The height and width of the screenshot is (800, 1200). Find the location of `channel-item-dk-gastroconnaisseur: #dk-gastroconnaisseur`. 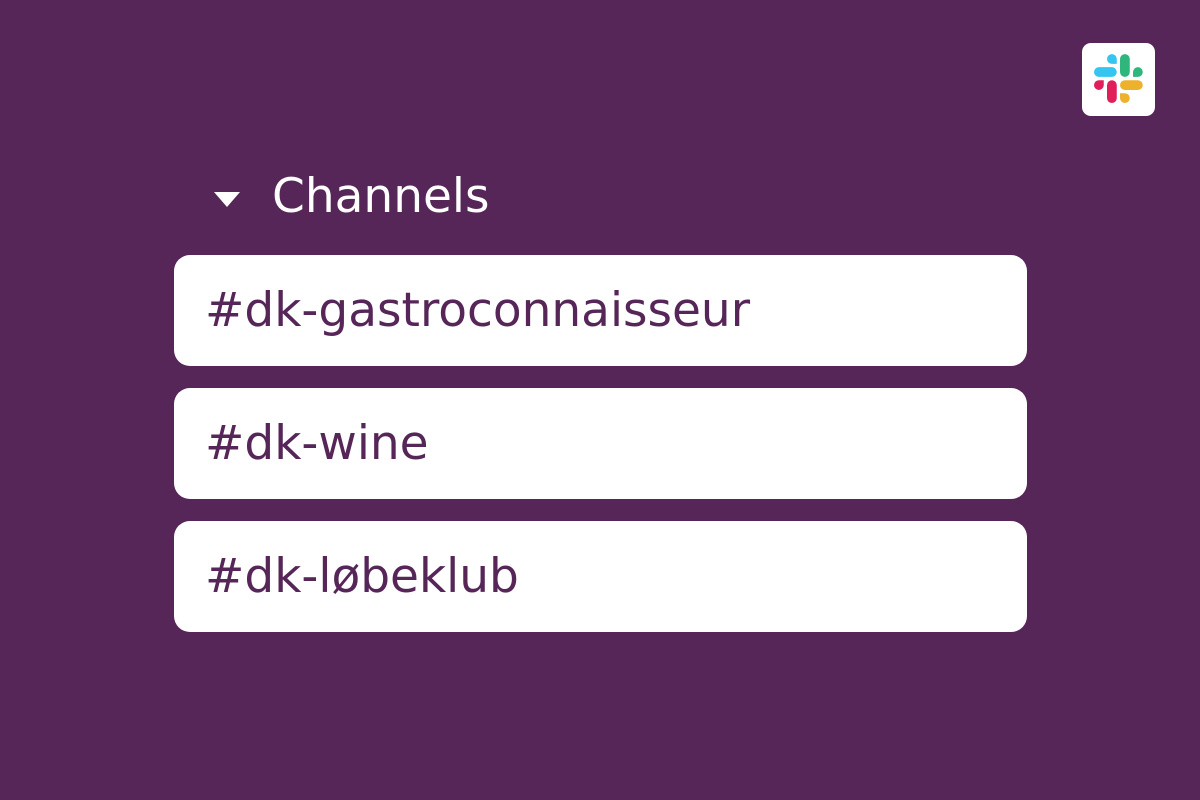

channel-item-dk-gastroconnaisseur: #dk-gastroconnaisseur is located at coordinates (600, 310).